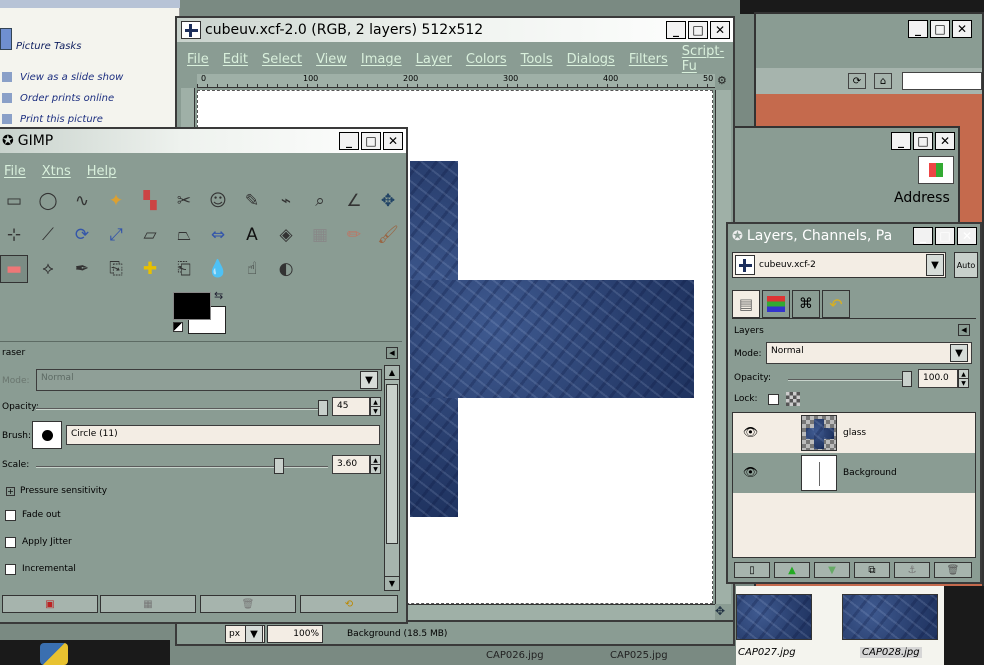  I want to click on paintbrush-icon: 🖌, so click(388, 235).